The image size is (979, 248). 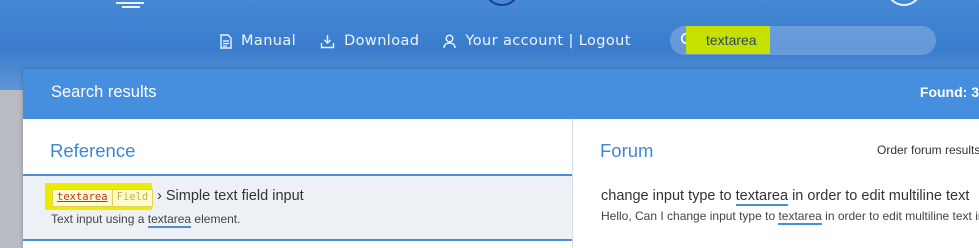 I want to click on forum-title-before: change input type to, so click(x=668, y=196).